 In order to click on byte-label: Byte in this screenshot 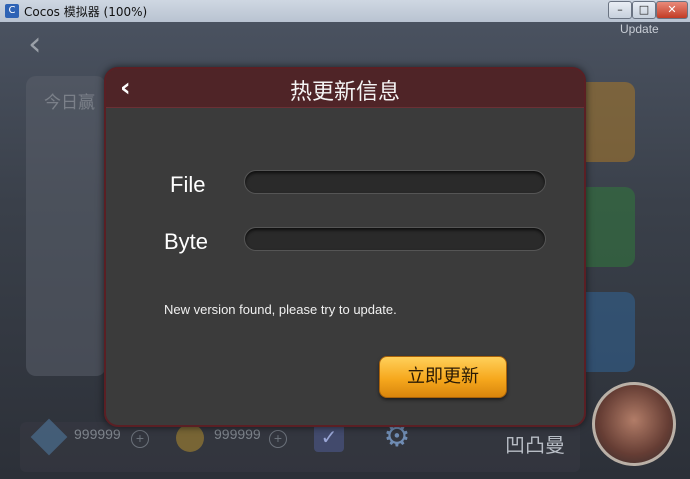, I will do `click(186, 241)`.